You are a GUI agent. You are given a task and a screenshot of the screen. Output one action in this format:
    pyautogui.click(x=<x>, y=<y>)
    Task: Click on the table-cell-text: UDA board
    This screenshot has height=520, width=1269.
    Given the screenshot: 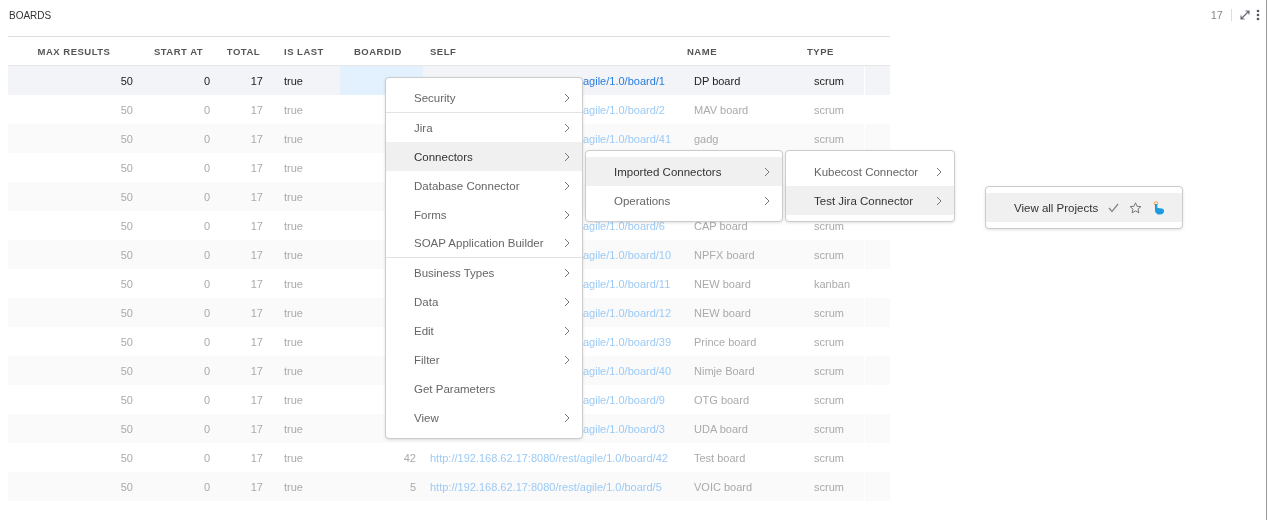 What is the action you would take?
    pyautogui.click(x=721, y=429)
    